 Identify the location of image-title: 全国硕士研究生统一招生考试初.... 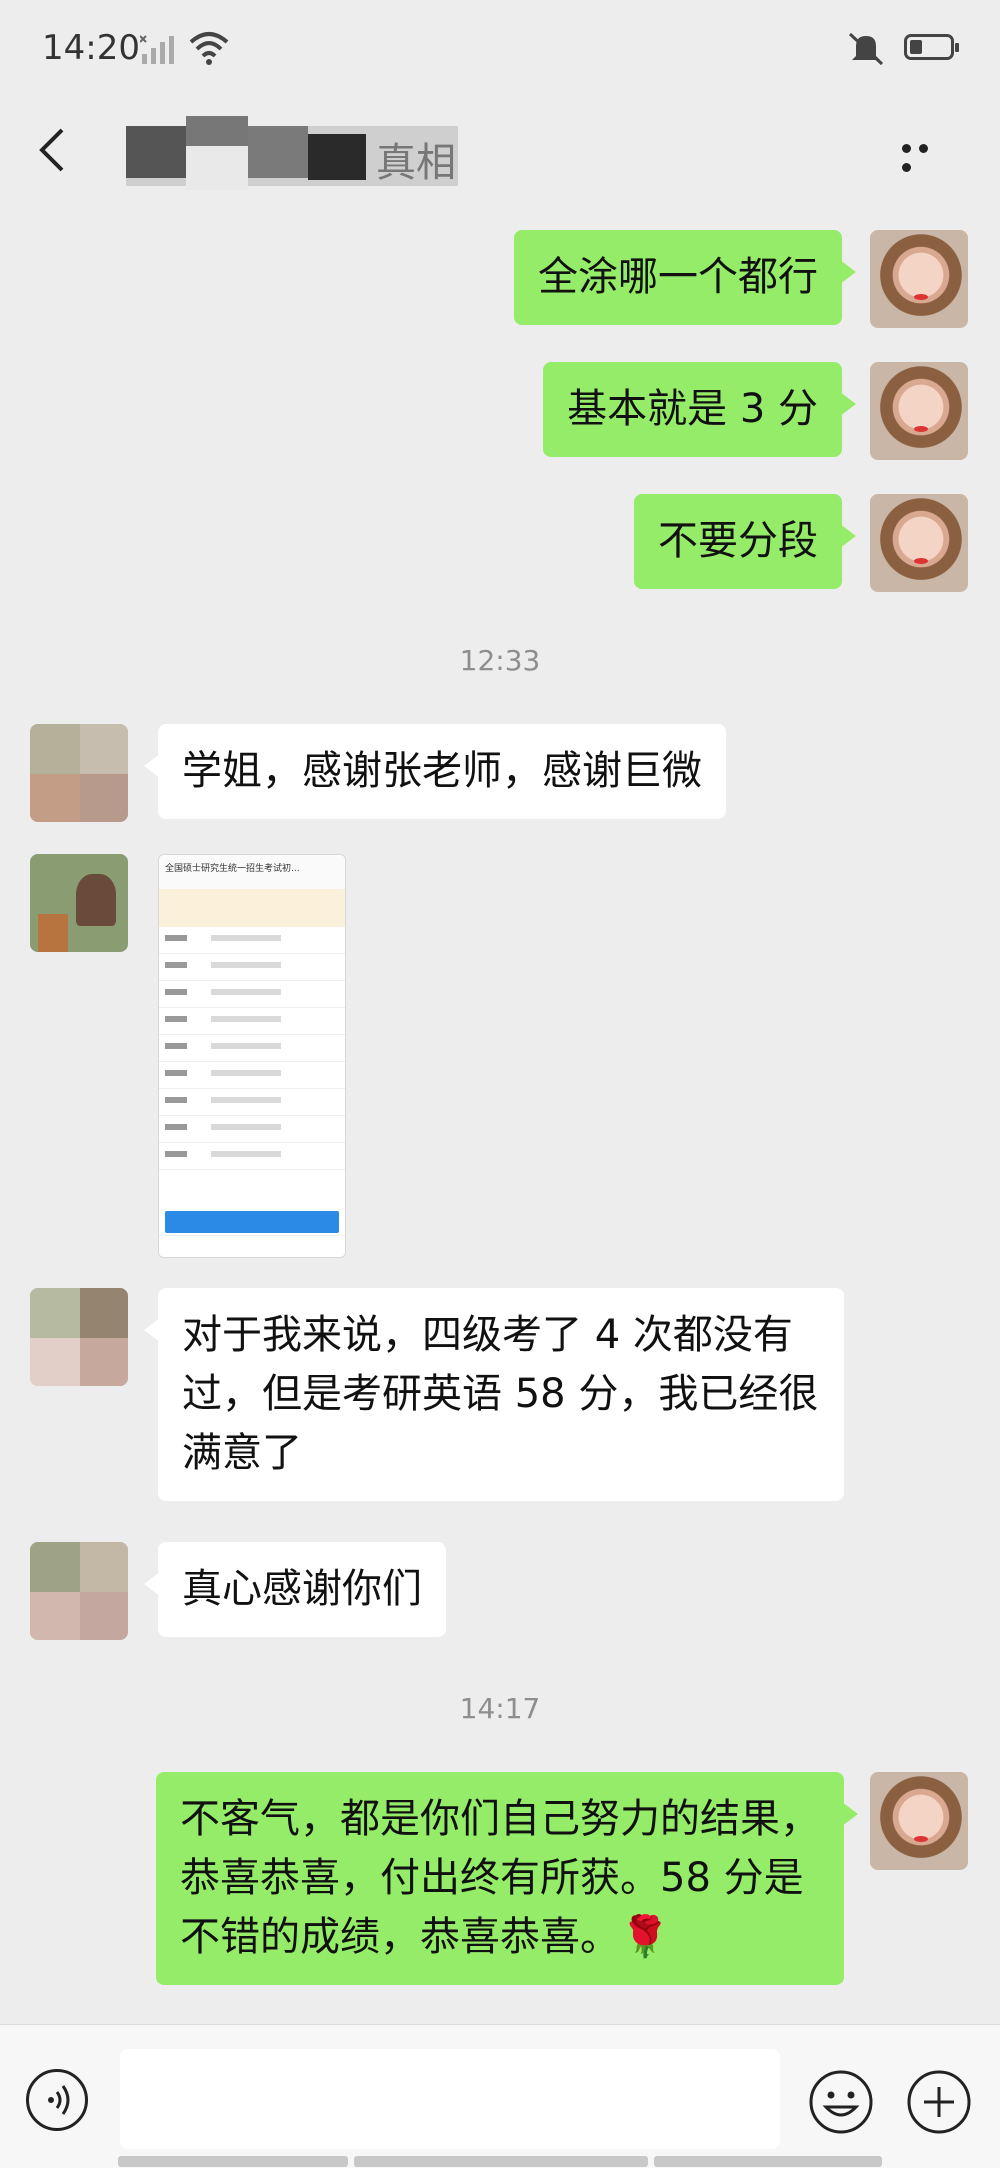
(252, 872).